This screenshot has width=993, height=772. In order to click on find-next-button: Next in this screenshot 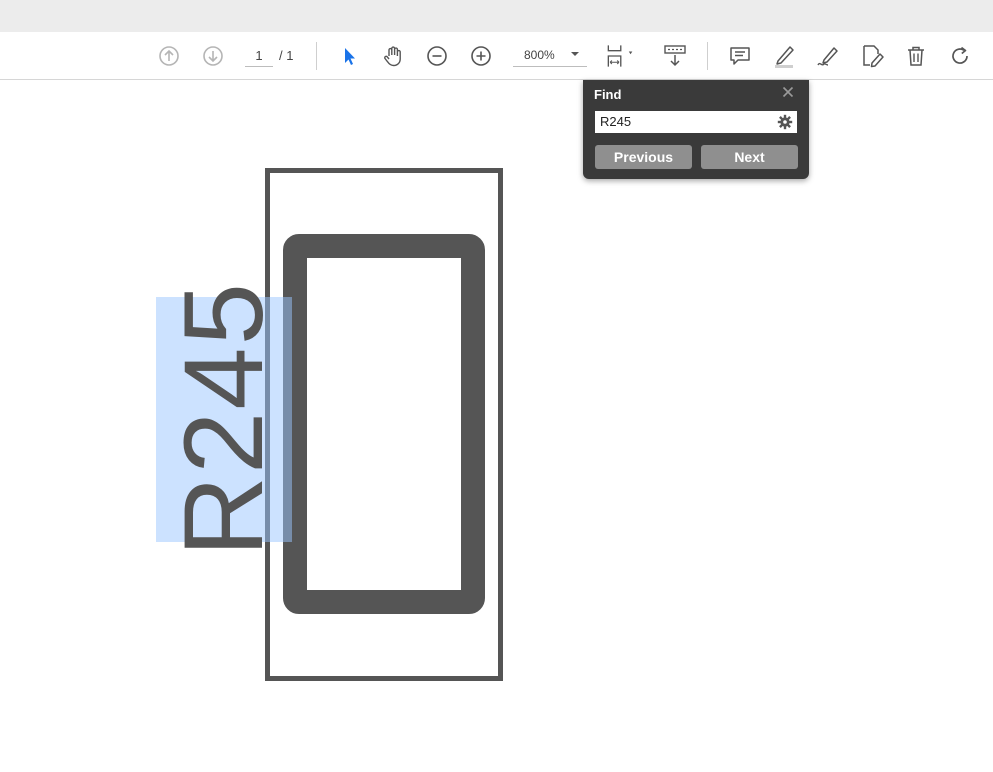, I will do `click(749, 157)`.